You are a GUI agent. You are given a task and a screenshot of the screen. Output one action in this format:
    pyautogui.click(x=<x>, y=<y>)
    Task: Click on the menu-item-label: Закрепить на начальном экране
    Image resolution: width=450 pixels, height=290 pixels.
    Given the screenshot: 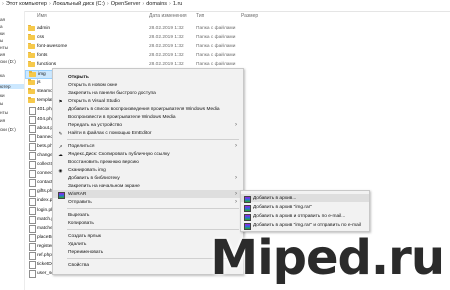 What is the action you would take?
    pyautogui.click(x=104, y=186)
    